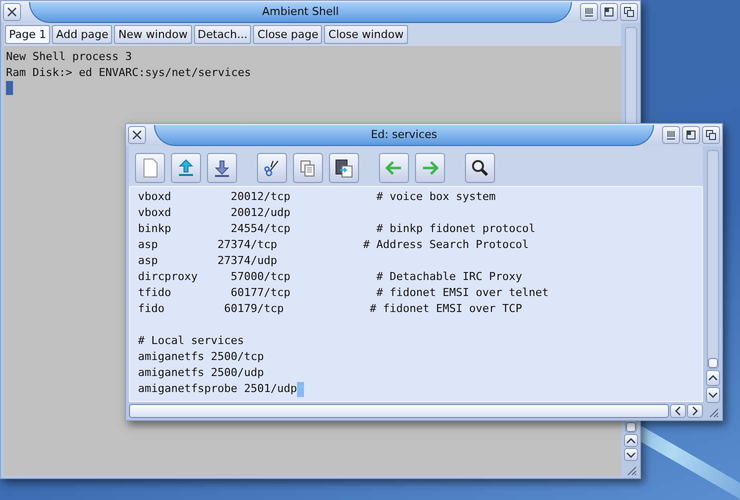 The width and height of the screenshot is (740, 500). Describe the element at coordinates (186, 168) in the screenshot. I see `upload-button` at that location.